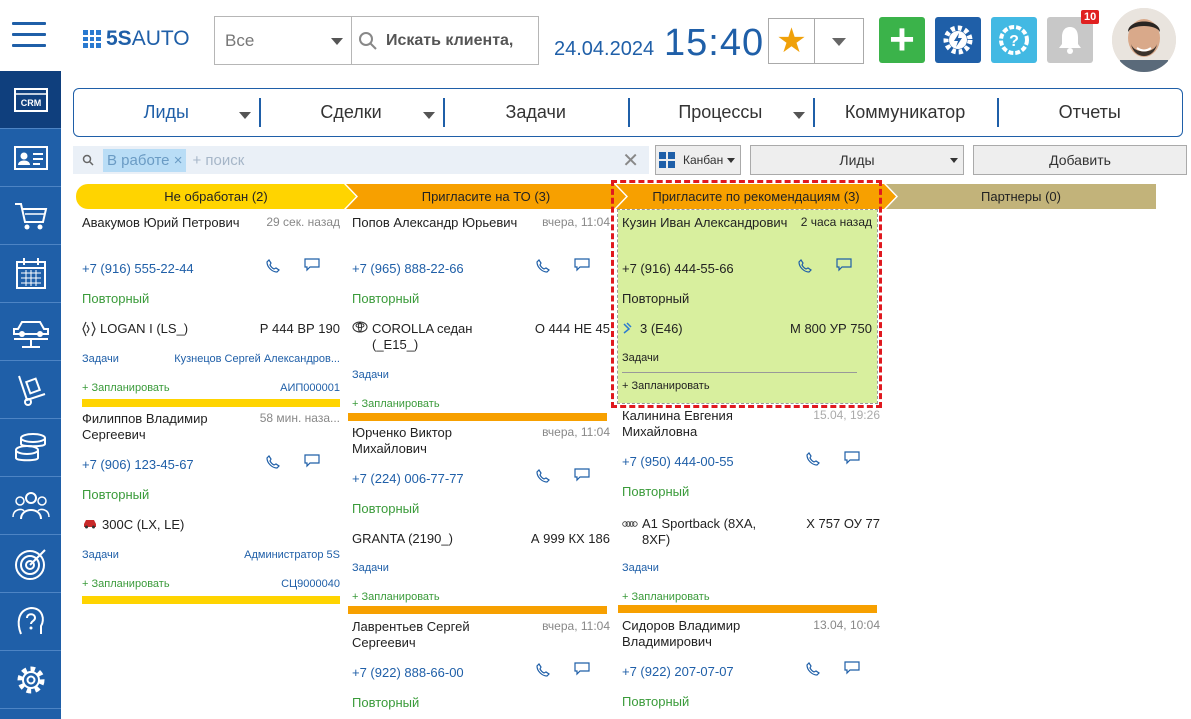 The width and height of the screenshot is (1191, 719). I want to click on client-name: Юрченко Виктор Михайлович, so click(437, 441).